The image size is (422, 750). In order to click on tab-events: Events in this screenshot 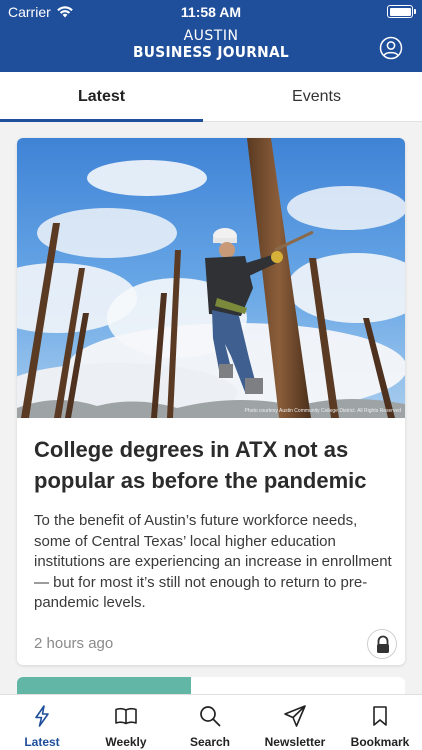, I will do `click(316, 97)`.